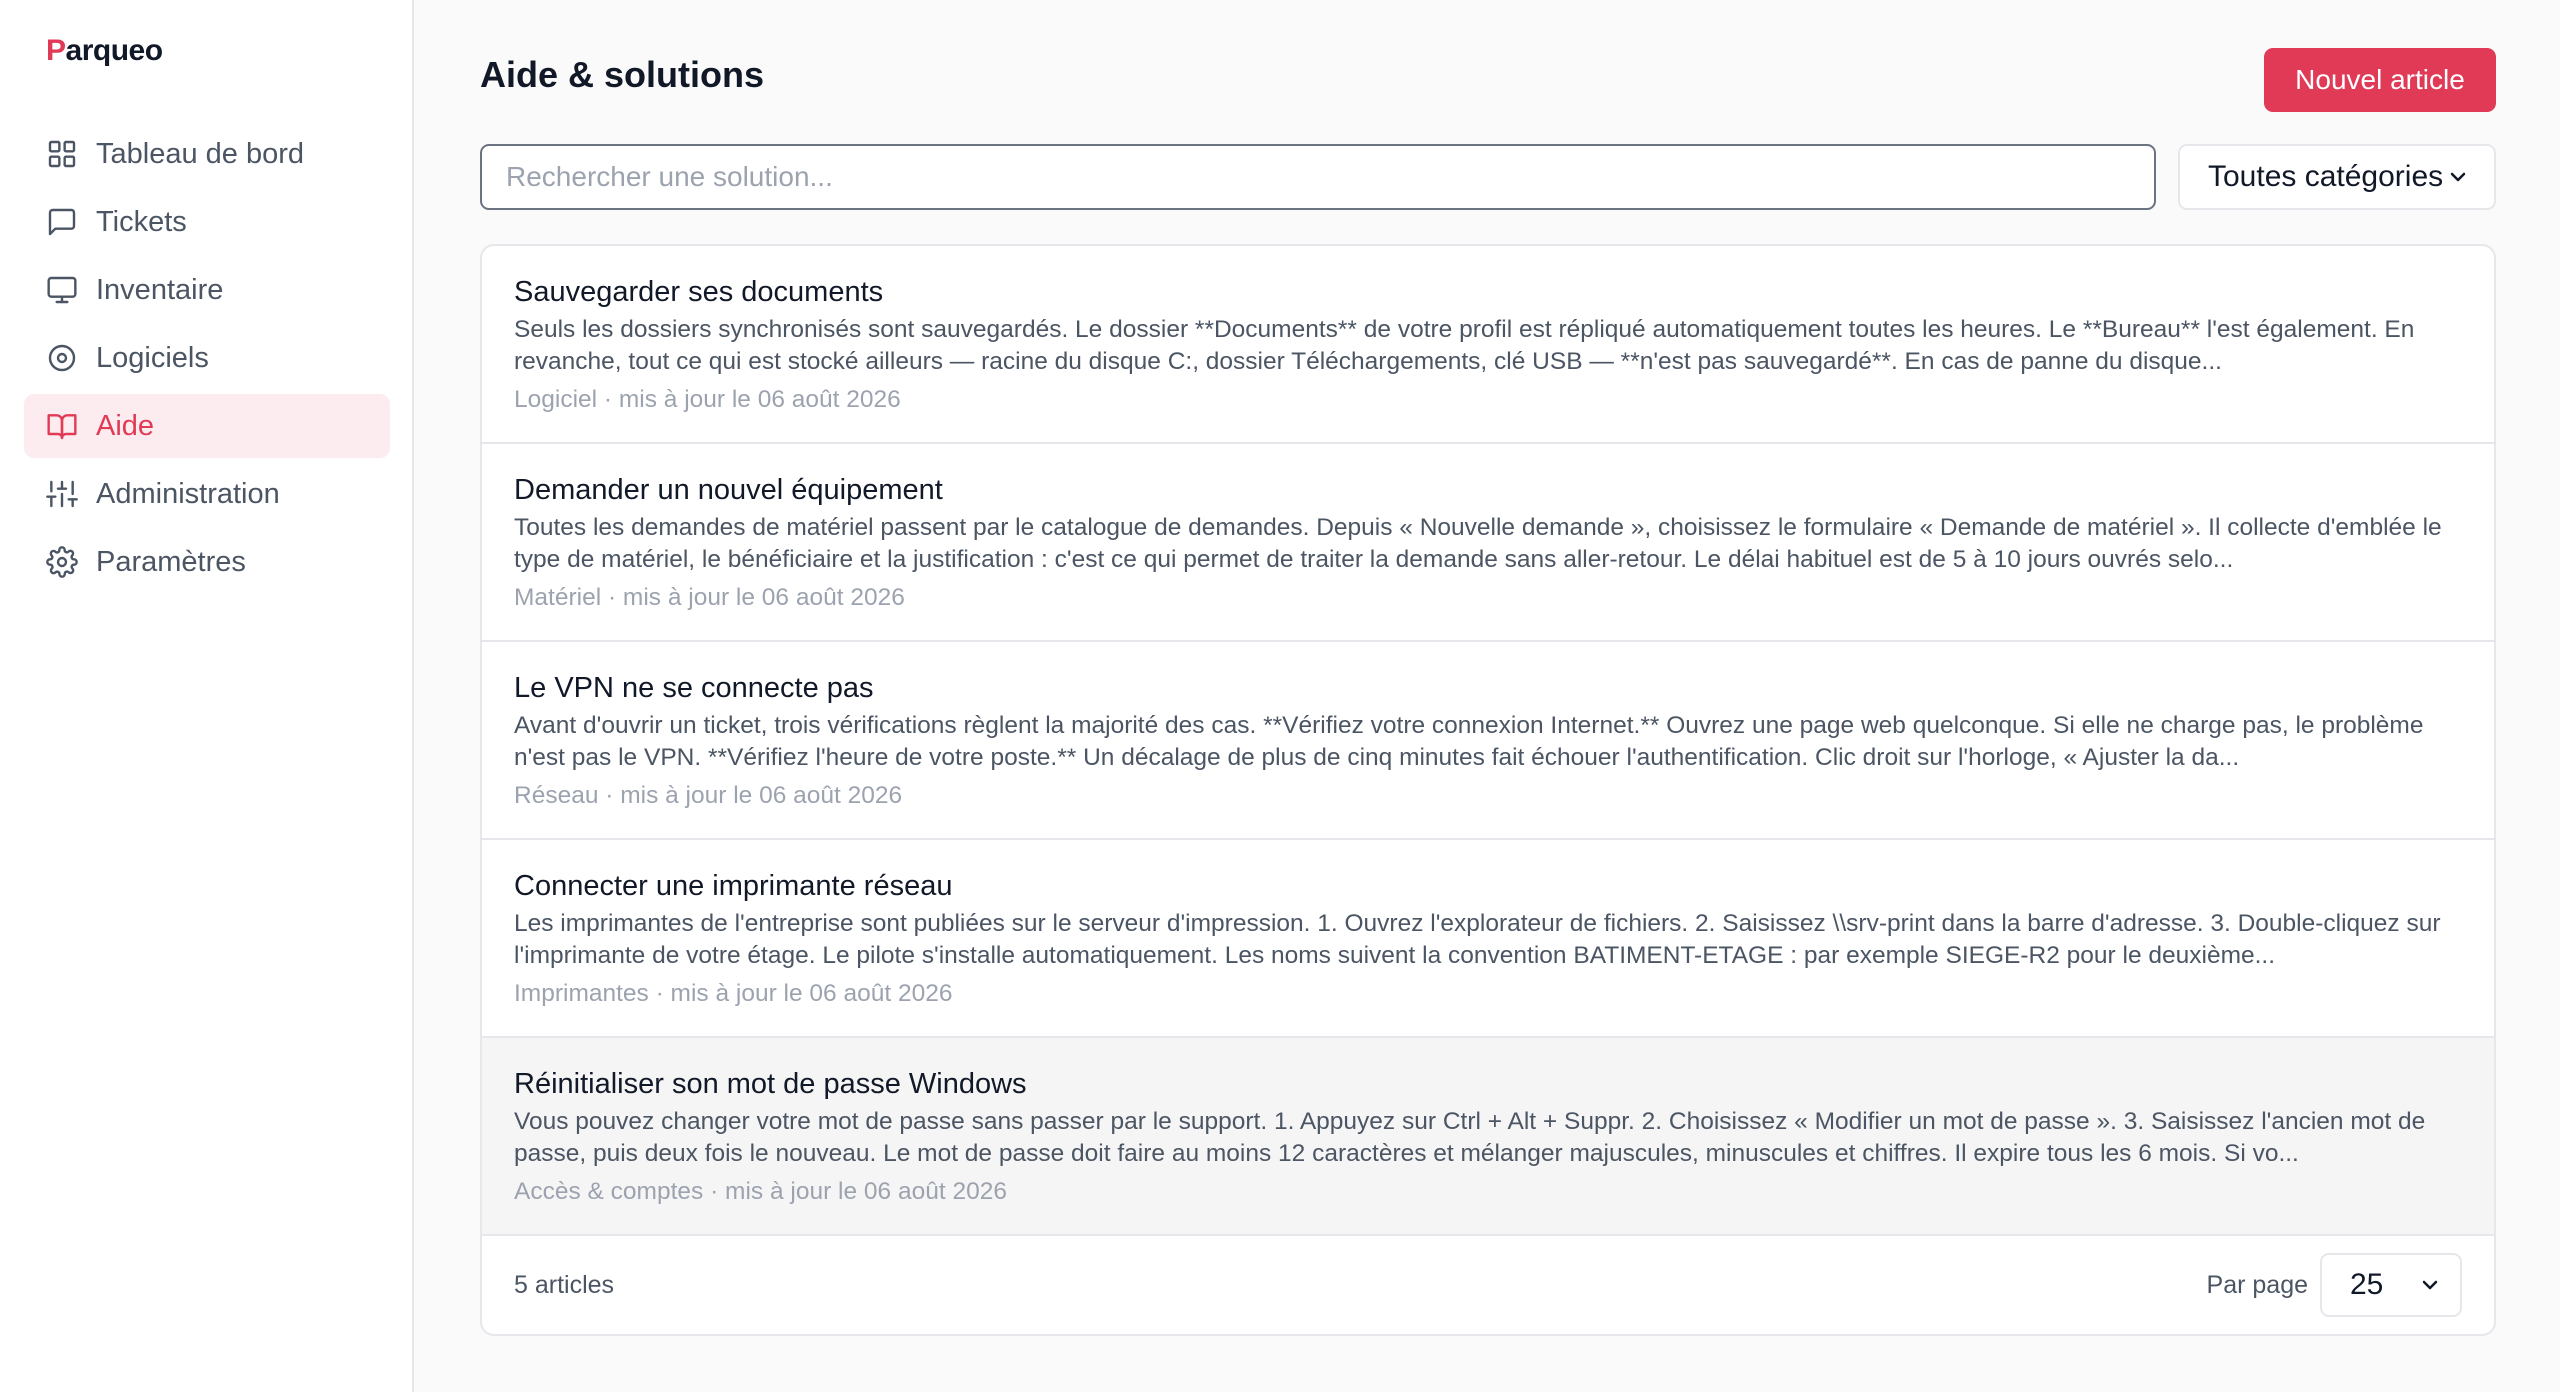 The width and height of the screenshot is (2560, 1392). I want to click on message-square-icon, so click(62, 222).